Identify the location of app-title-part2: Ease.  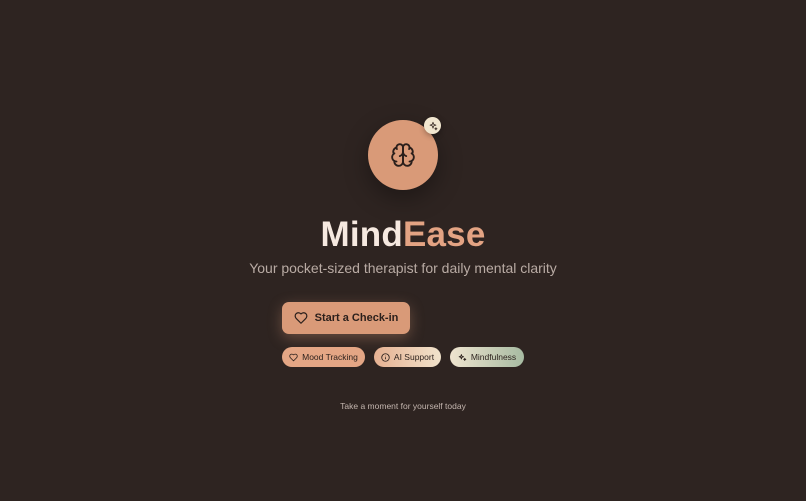
(444, 234).